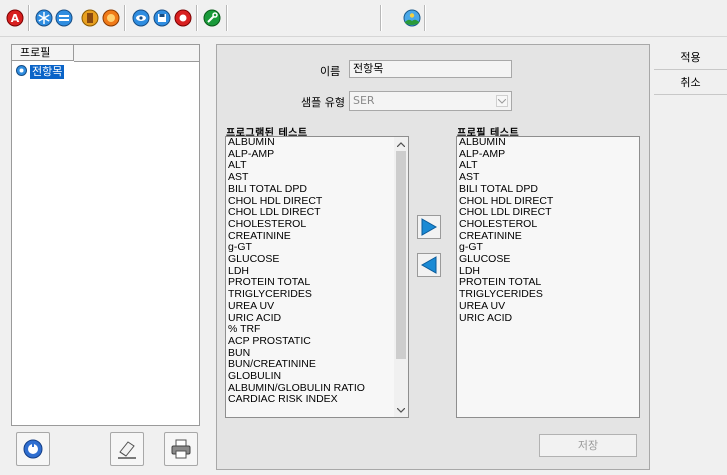 The image size is (727, 475). What do you see at coordinates (430, 69) in the screenshot?
I see `name-field: 전항목` at bounding box center [430, 69].